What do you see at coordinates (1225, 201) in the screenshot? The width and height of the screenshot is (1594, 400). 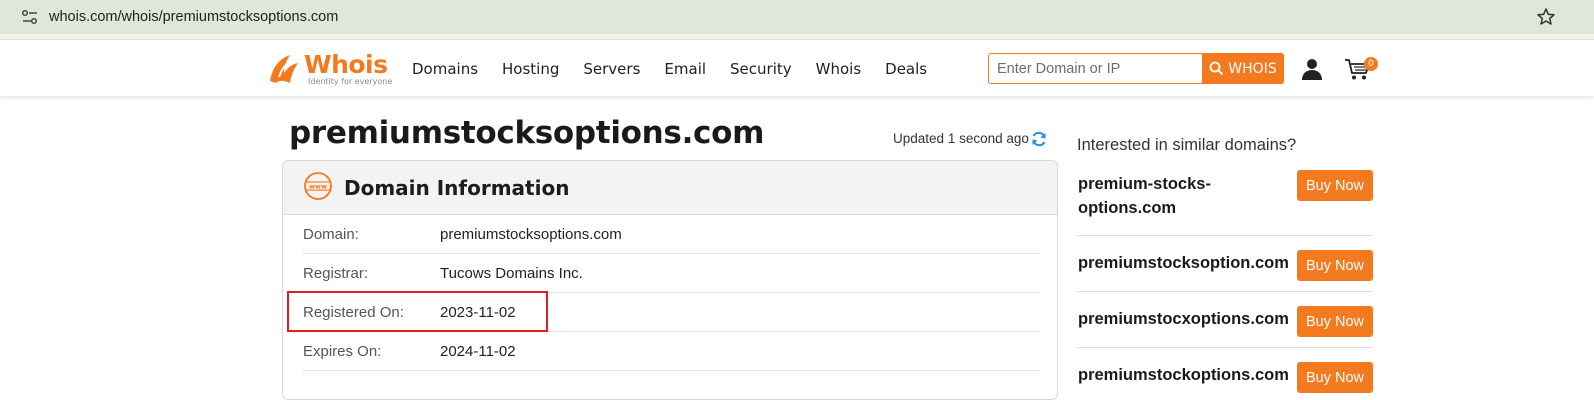 I see `similar-domain-item: premium-stocks- options.com Buy Now` at bounding box center [1225, 201].